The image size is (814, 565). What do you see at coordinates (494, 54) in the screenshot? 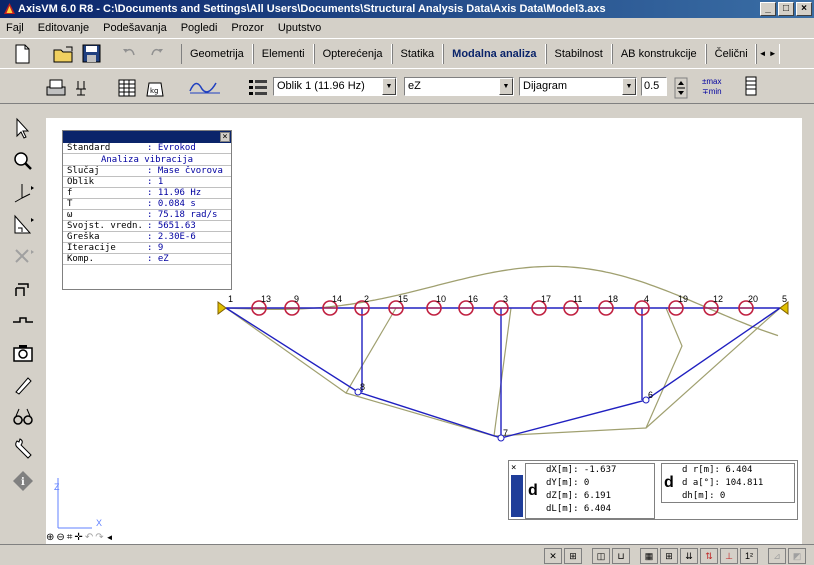
I see `tab-modalna-analiza: Modalna analiza` at bounding box center [494, 54].